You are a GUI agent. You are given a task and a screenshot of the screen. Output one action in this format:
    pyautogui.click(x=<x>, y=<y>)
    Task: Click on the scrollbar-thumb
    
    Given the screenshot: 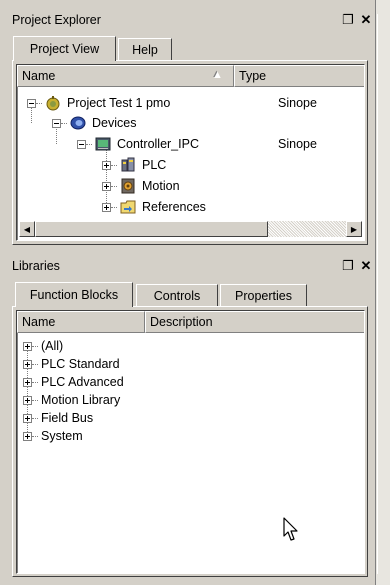 What is the action you would take?
    pyautogui.click(x=151, y=229)
    